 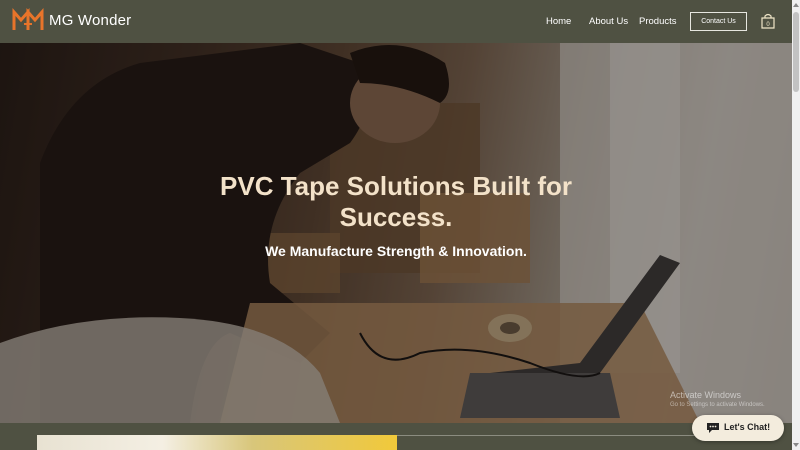 I want to click on lets-chat-button: Let's Chat!, so click(x=738, y=428).